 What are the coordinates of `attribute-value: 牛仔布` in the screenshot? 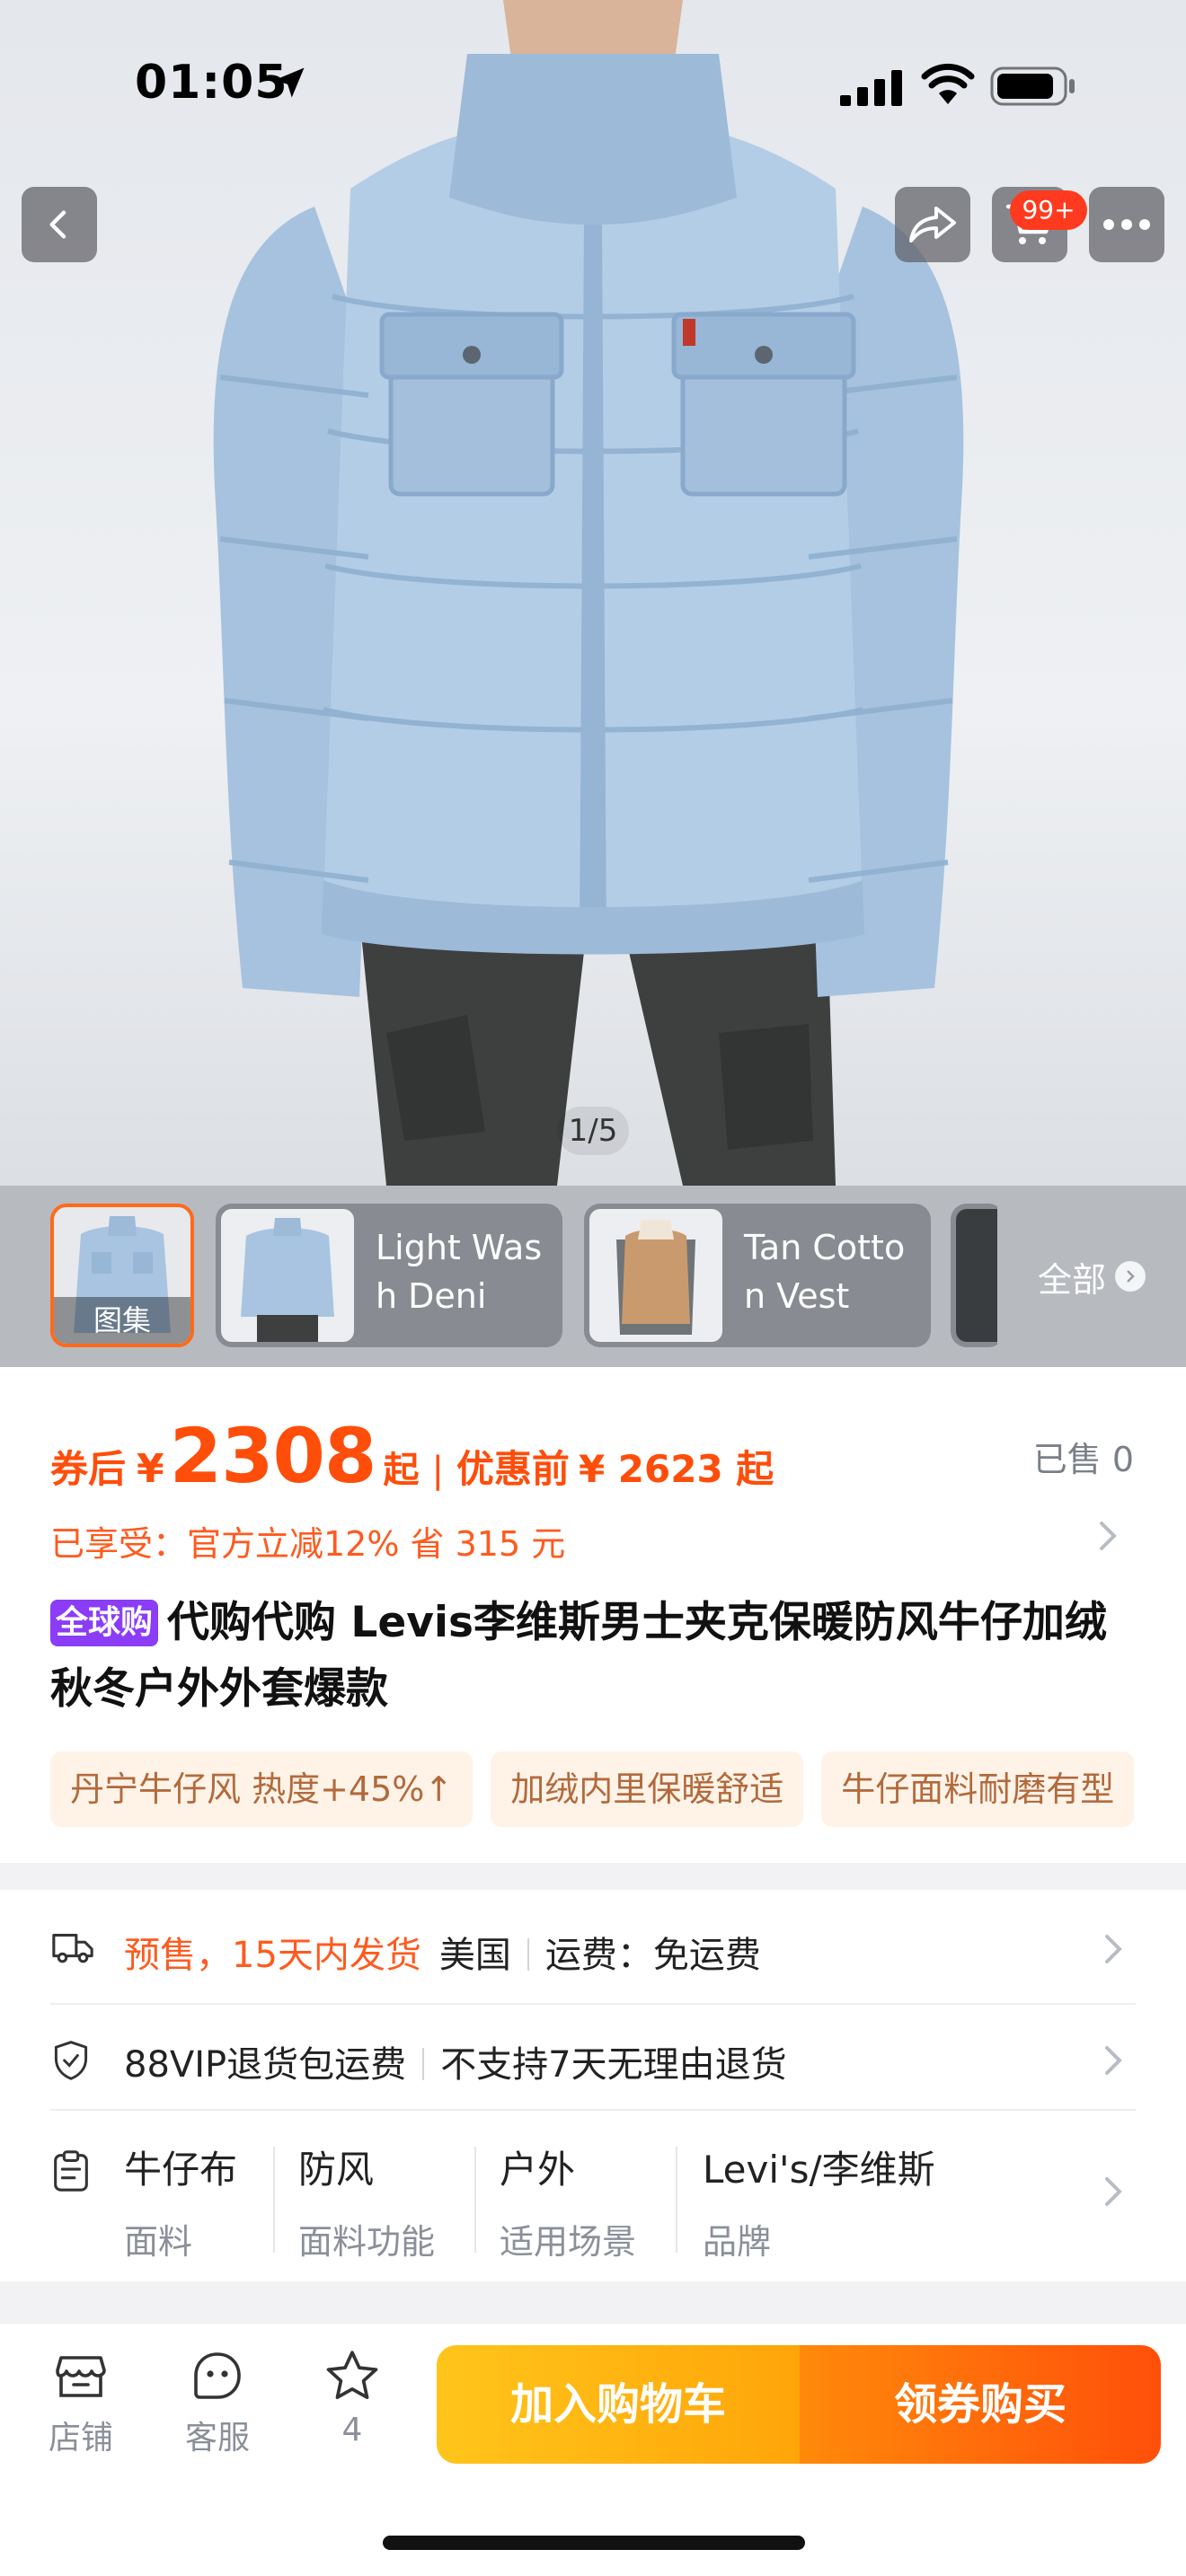 It's located at (181, 2170).